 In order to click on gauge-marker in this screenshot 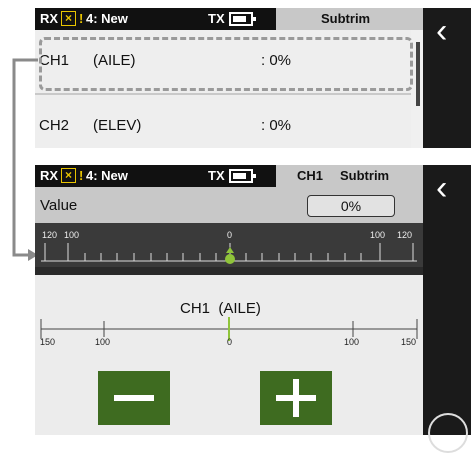, I will do `click(230, 255)`.